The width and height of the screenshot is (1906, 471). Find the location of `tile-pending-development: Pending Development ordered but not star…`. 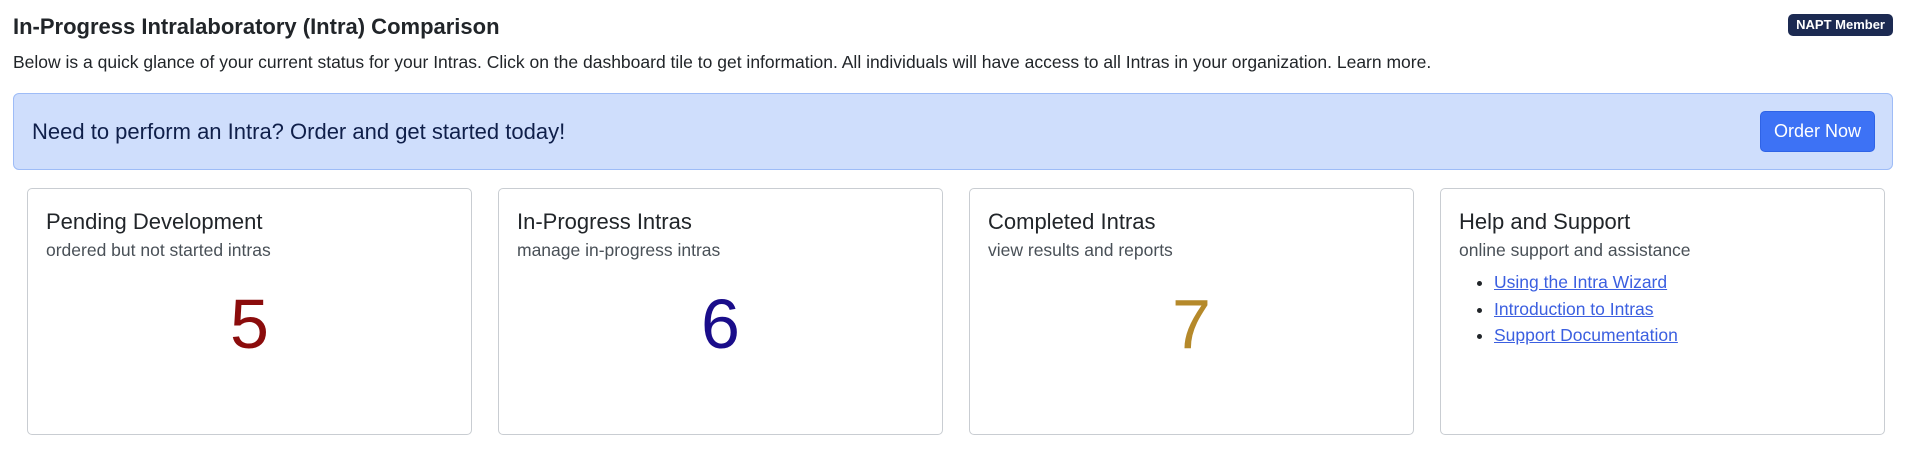

tile-pending-development: Pending Development ordered but not star… is located at coordinates (249, 311).